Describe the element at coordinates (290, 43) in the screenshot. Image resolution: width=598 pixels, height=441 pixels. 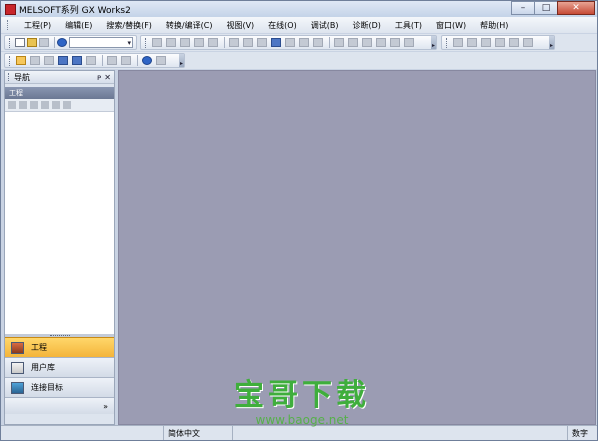
I see `read-plc-icon` at that location.